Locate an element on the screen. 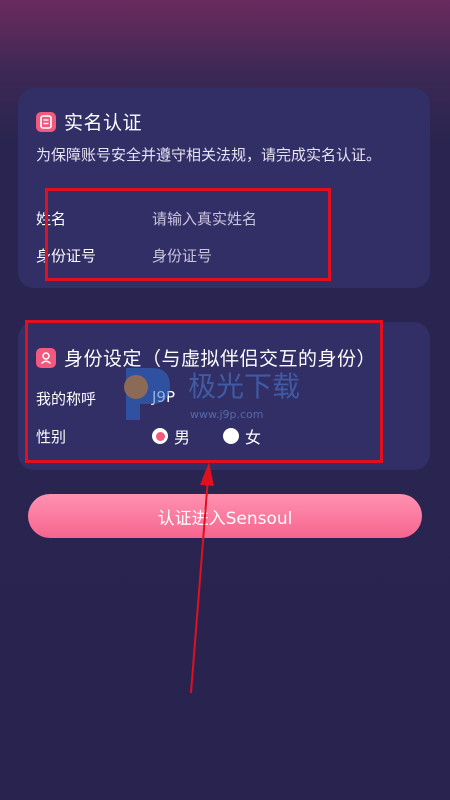 The height and width of the screenshot is (800, 450). id-card-icon is located at coordinates (46, 121).